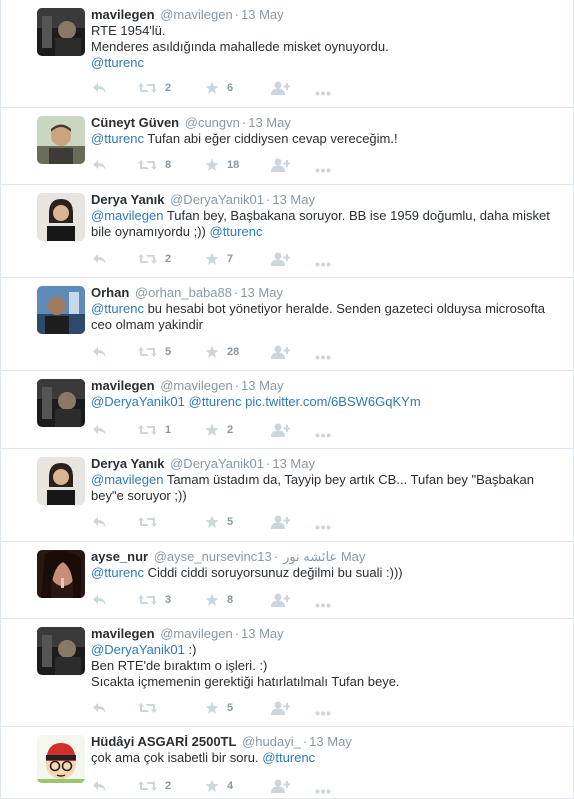 This screenshot has height=799, width=574. I want to click on retweet-button: 1, so click(154, 430).